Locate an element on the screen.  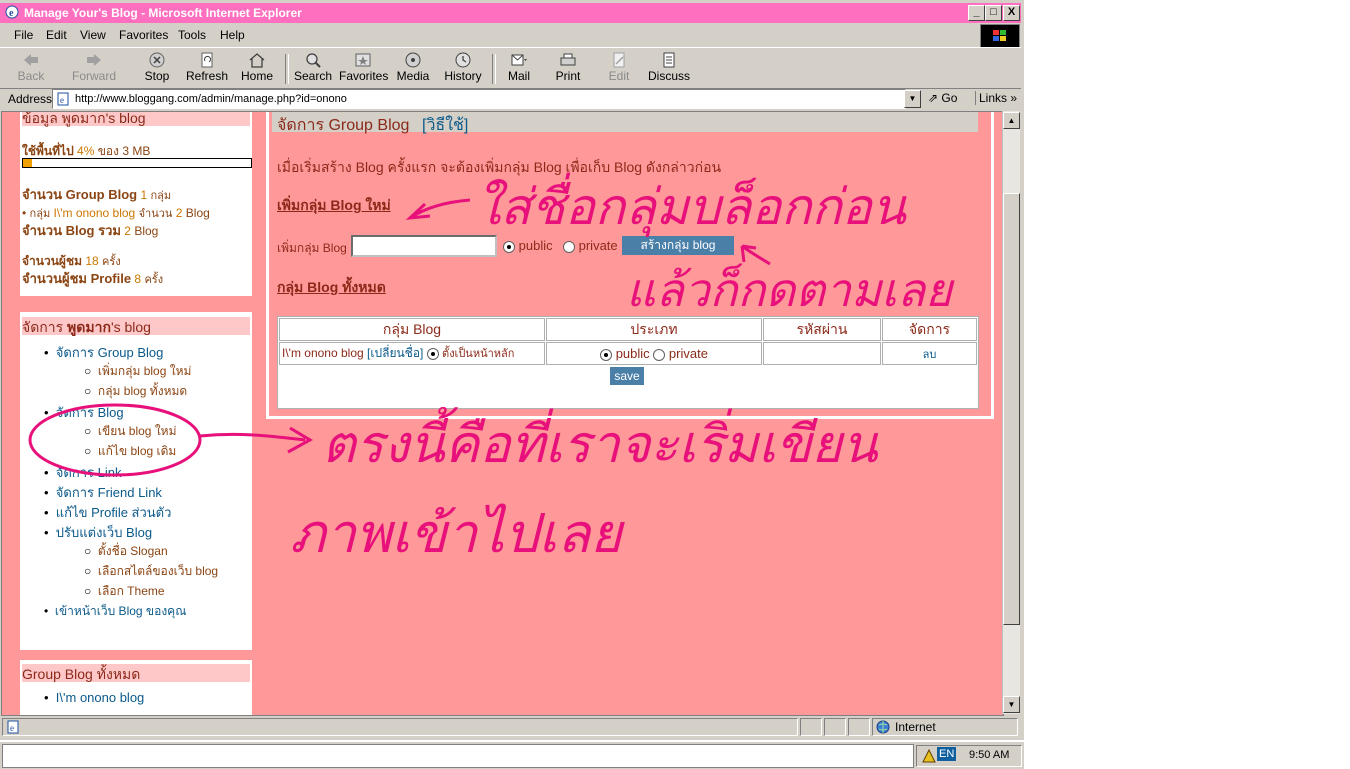
delete-link: ลบ is located at coordinates (930, 355).